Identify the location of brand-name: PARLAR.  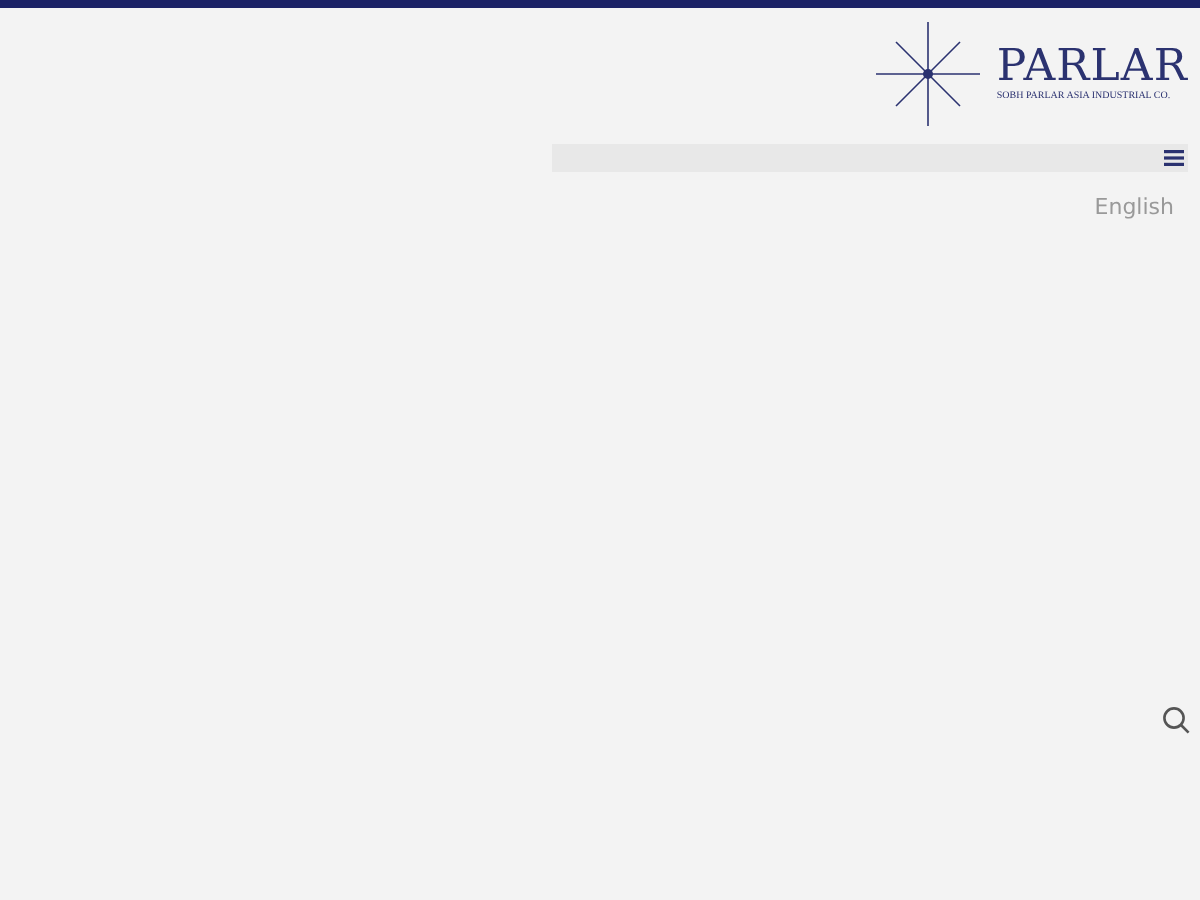
(1092, 68).